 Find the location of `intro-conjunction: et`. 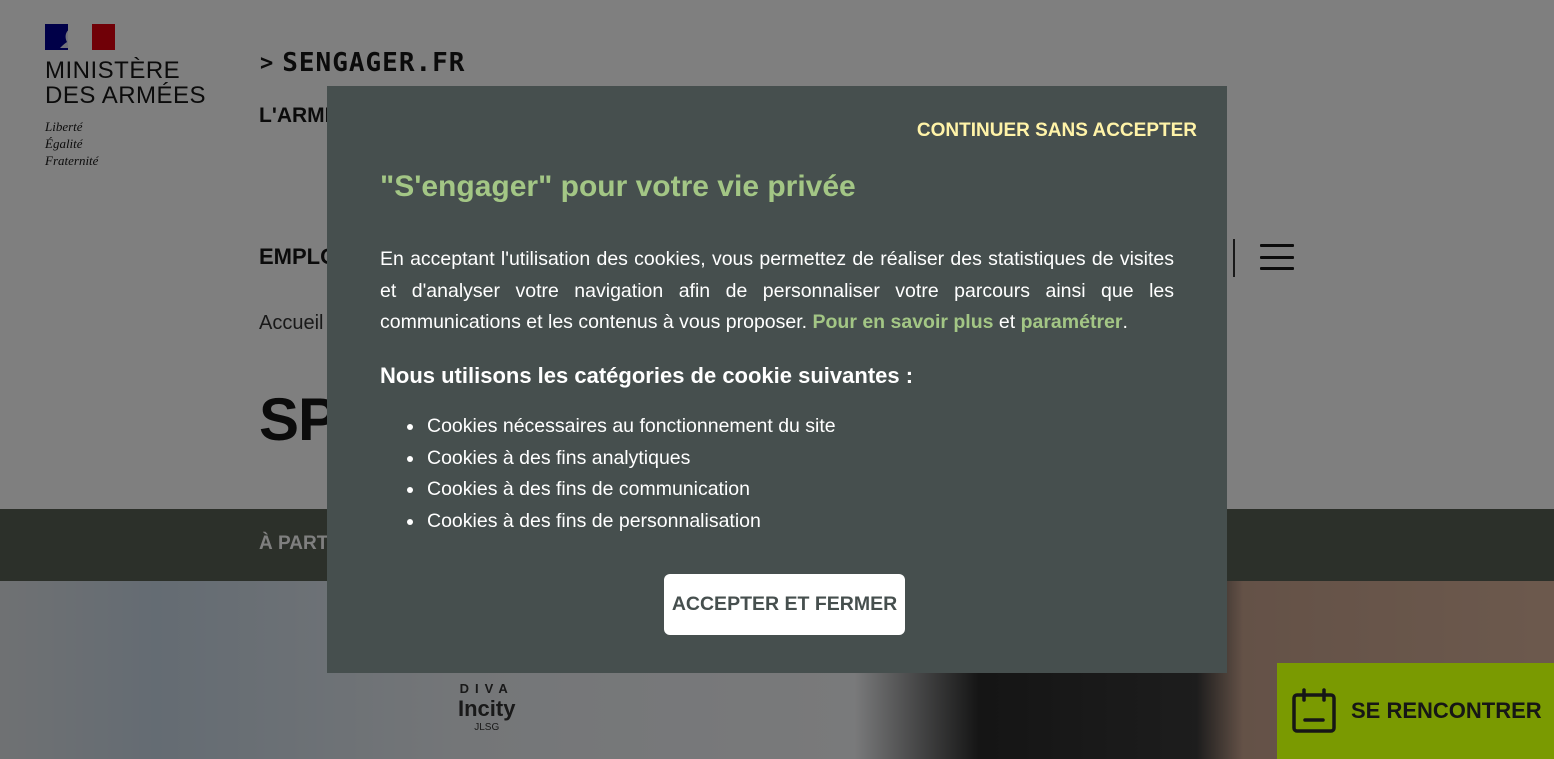

intro-conjunction: et is located at coordinates (1007, 322).